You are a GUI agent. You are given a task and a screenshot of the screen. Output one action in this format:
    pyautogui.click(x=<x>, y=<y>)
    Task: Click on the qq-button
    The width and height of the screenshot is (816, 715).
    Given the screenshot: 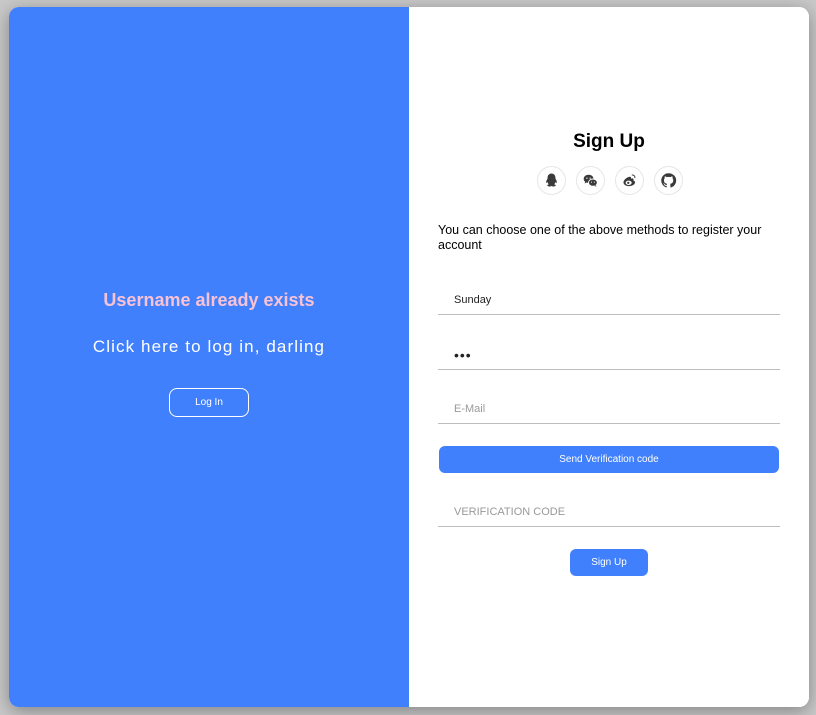 What is the action you would take?
    pyautogui.click(x=551, y=180)
    